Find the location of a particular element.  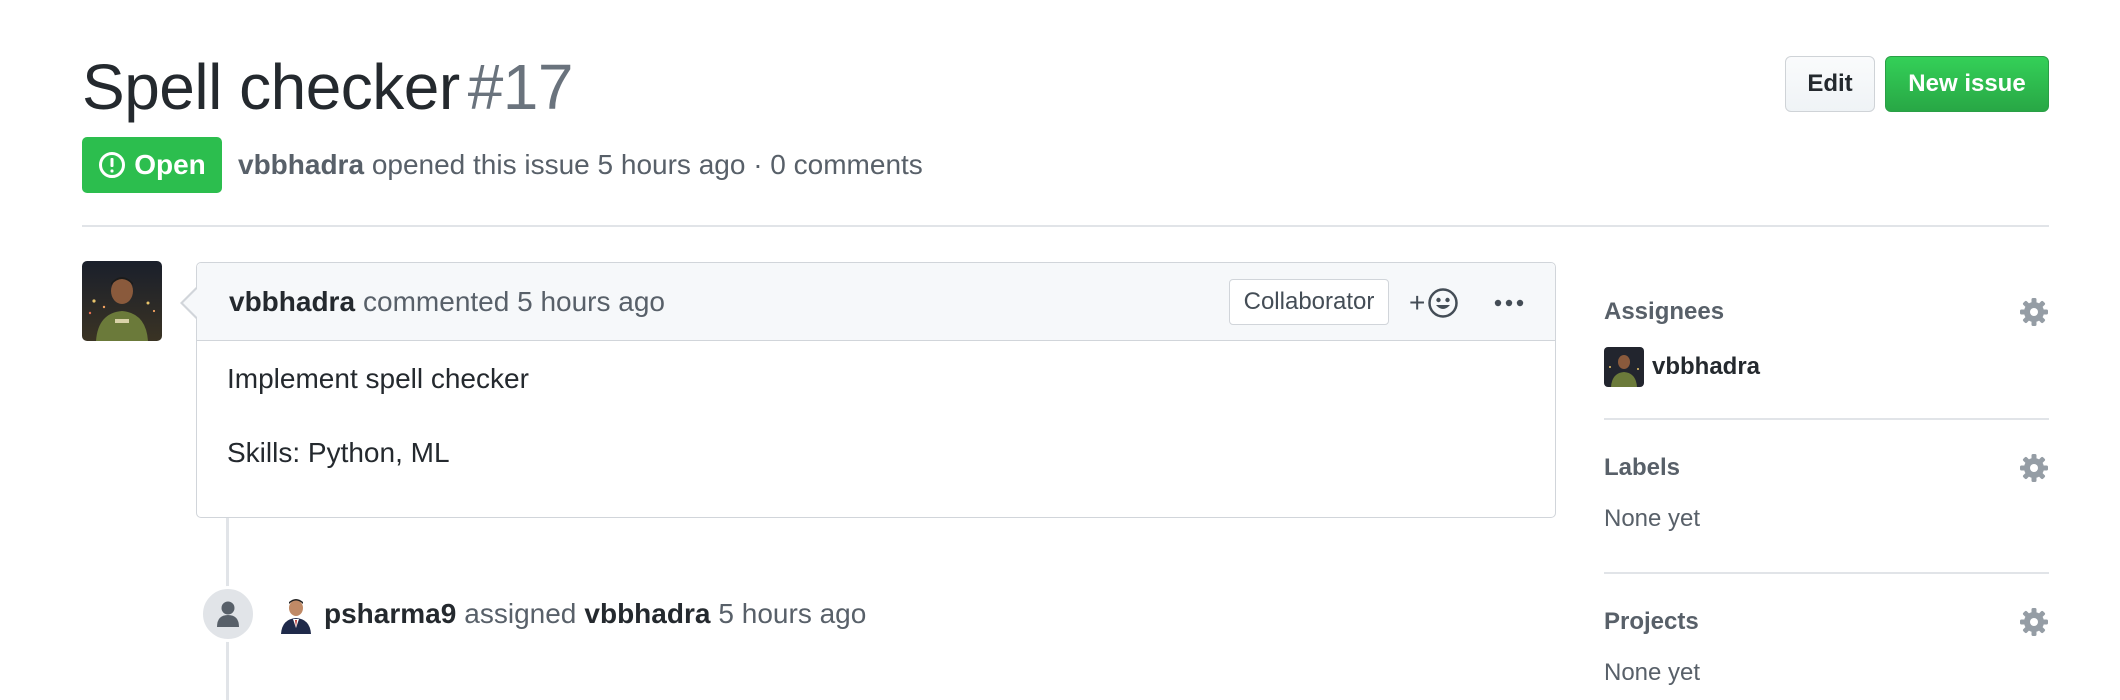

sidebar-assignees: Assignees vbbhadra is located at coordinates (1826, 341).